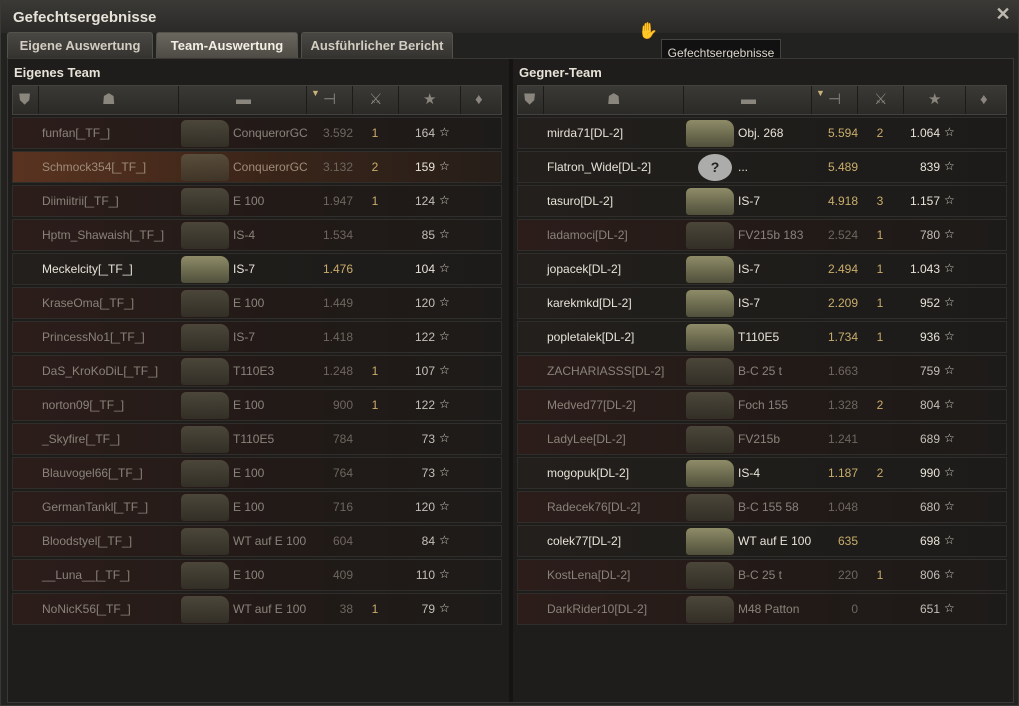 The image size is (1019, 706). What do you see at coordinates (243, 100) in the screenshot?
I see `own-header-tank-column: ▬` at bounding box center [243, 100].